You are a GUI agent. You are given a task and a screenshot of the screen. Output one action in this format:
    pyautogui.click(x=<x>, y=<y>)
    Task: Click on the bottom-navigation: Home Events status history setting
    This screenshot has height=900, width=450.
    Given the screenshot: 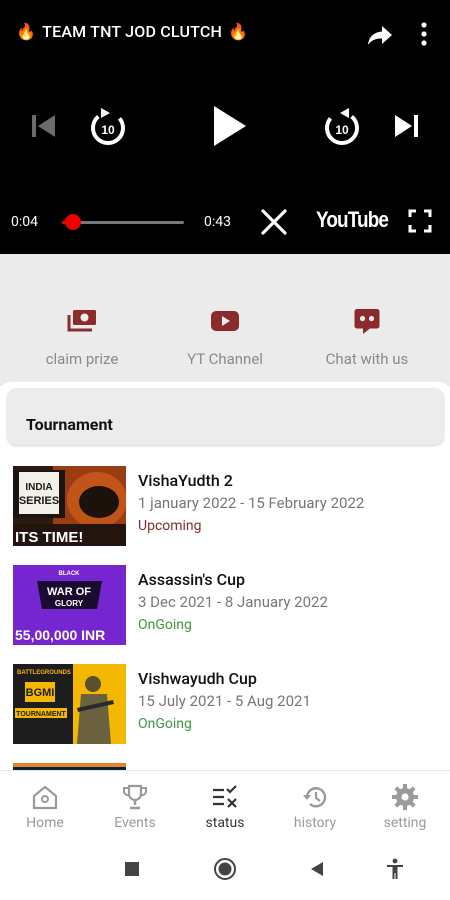 What is the action you would take?
    pyautogui.click(x=225, y=805)
    